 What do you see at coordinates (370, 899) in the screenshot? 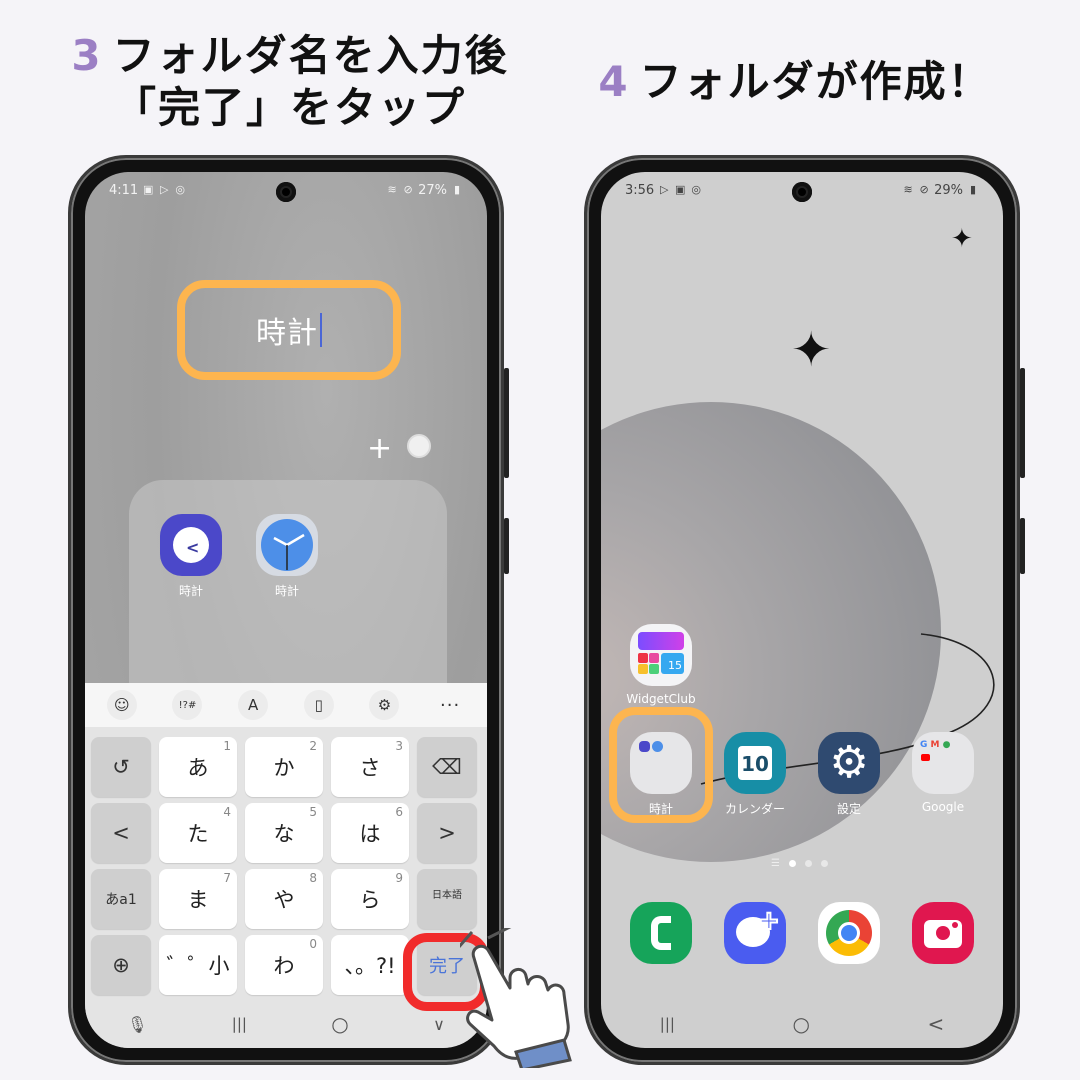
I see `key-9: ら9` at bounding box center [370, 899].